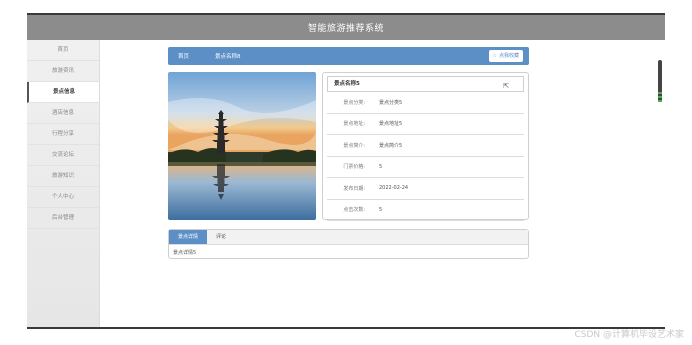  What do you see at coordinates (242, 146) in the screenshot?
I see `attraction-photo` at bounding box center [242, 146].